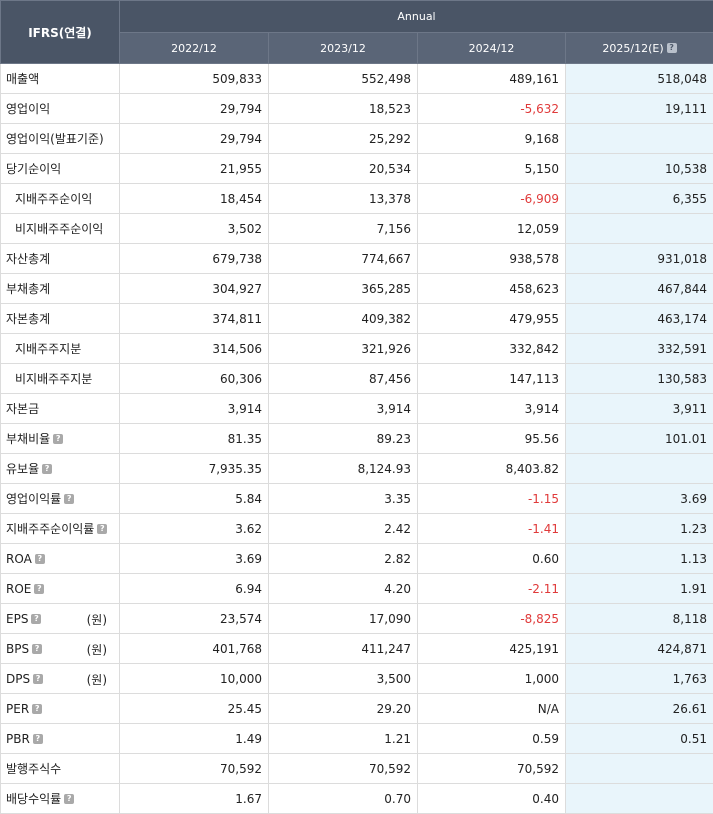 This screenshot has width=713, height=814. What do you see at coordinates (343, 618) in the screenshot?
I see `value-cell: 17,090` at bounding box center [343, 618].